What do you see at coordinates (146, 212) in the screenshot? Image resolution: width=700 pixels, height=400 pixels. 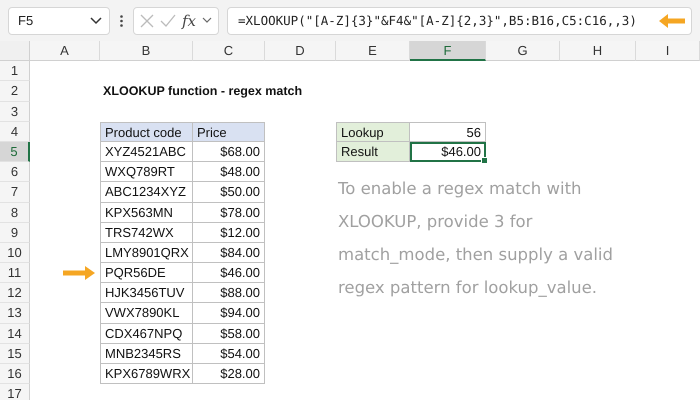 I see `table-cell: KPX563MN` at bounding box center [146, 212].